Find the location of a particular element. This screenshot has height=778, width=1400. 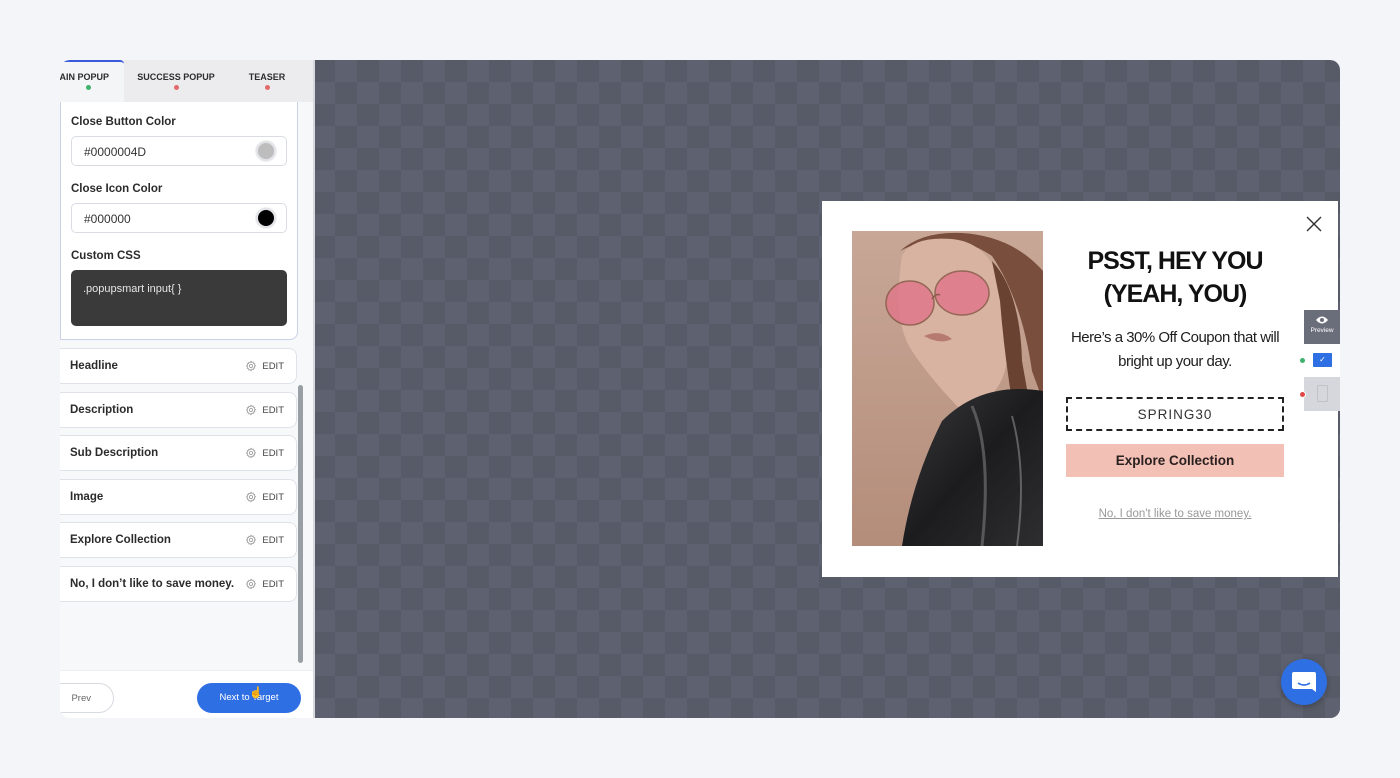

device-toggle: Preview ✓ is located at coordinates (1319, 361).